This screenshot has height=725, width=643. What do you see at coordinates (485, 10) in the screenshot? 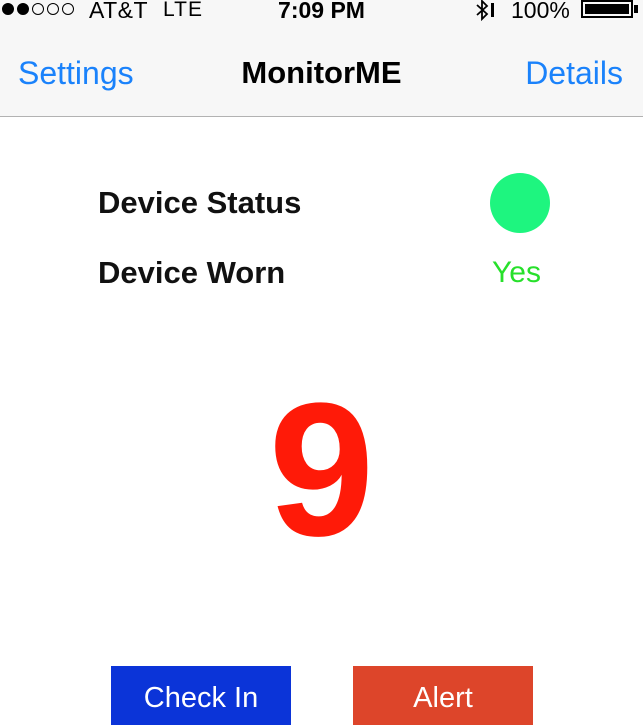
I see `bluetooth-icon` at bounding box center [485, 10].